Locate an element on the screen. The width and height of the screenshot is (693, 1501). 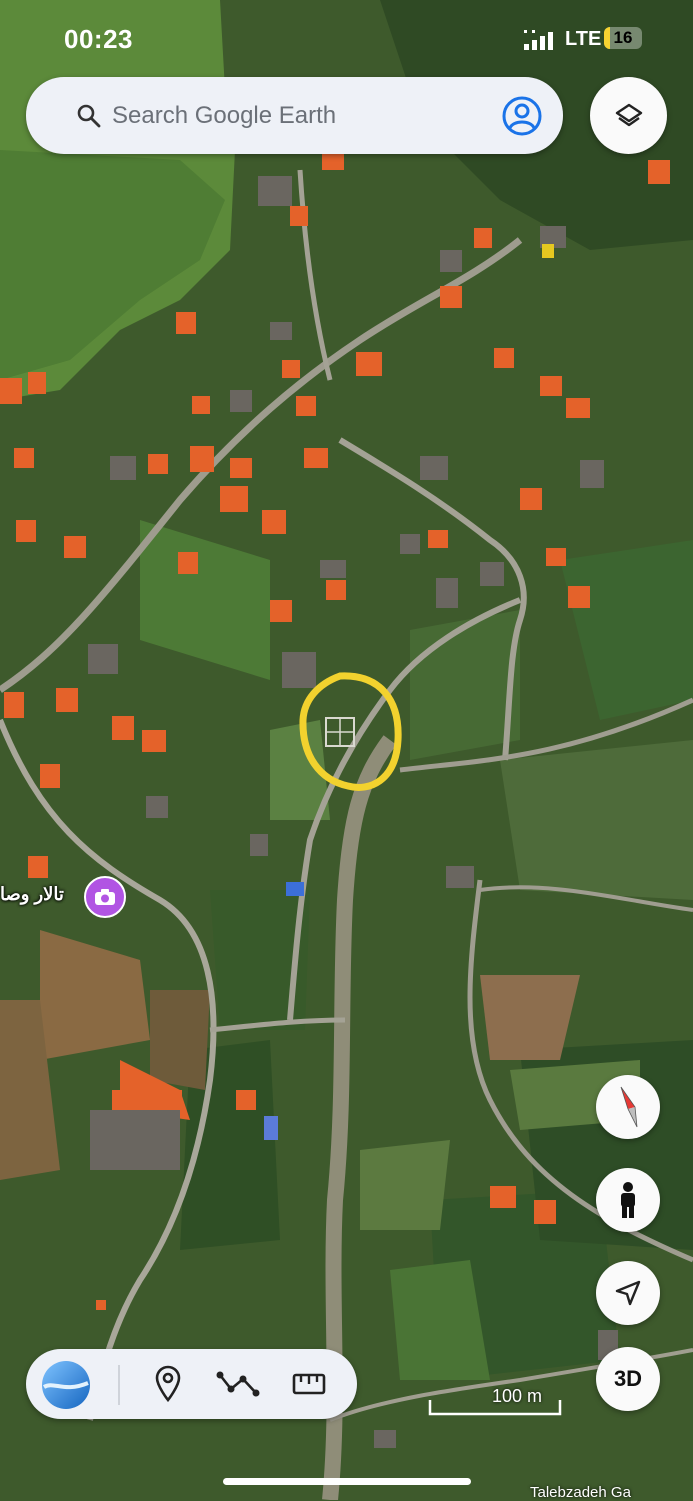
compass-icon is located at coordinates (629, 1107).